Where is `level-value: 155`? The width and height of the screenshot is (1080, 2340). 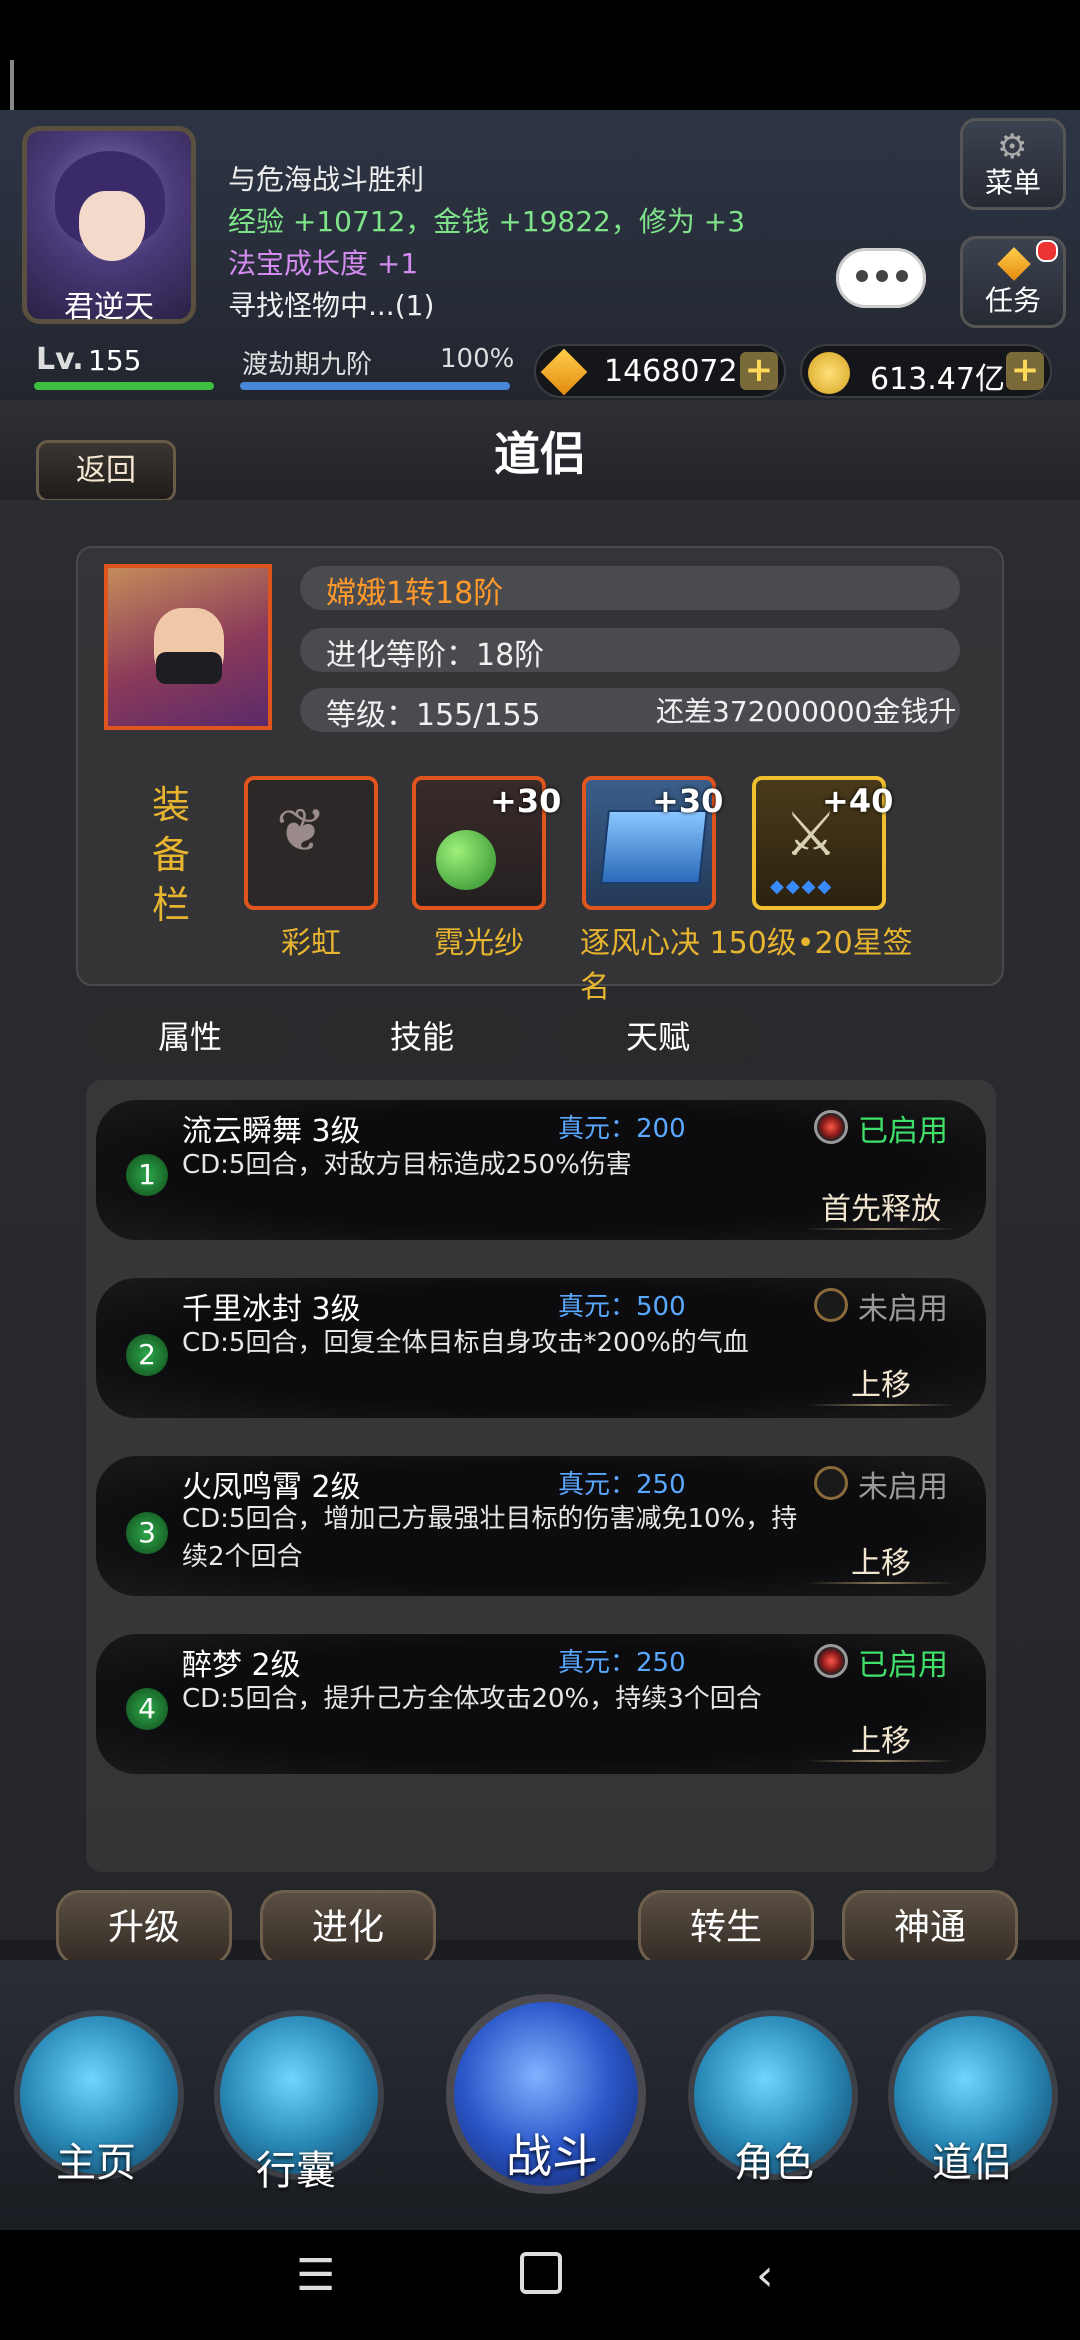
level-value: 155 is located at coordinates (115, 360).